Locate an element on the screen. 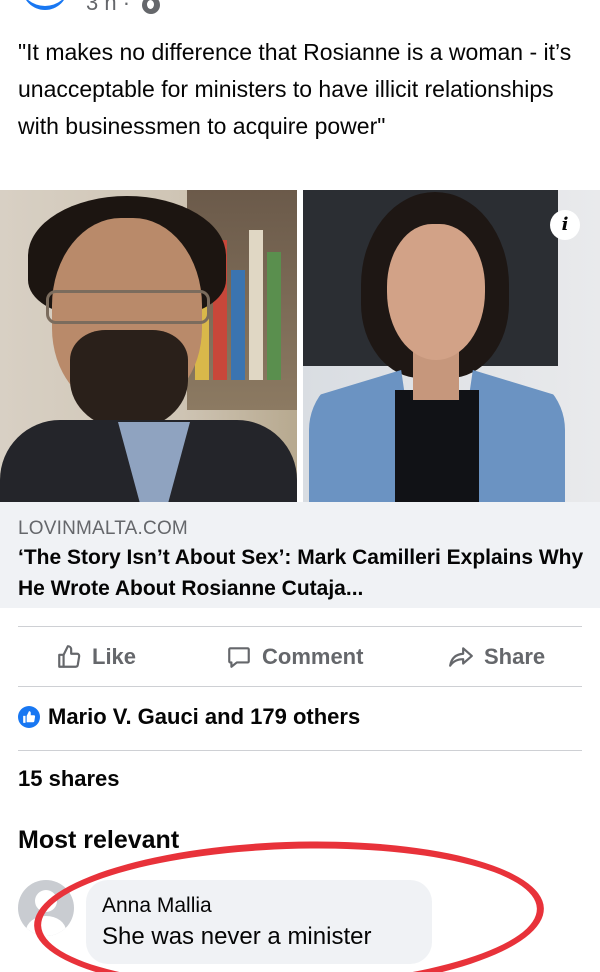 Image resolution: width=600 pixels, height=972 pixels. comment-button: Comment is located at coordinates (294, 657).